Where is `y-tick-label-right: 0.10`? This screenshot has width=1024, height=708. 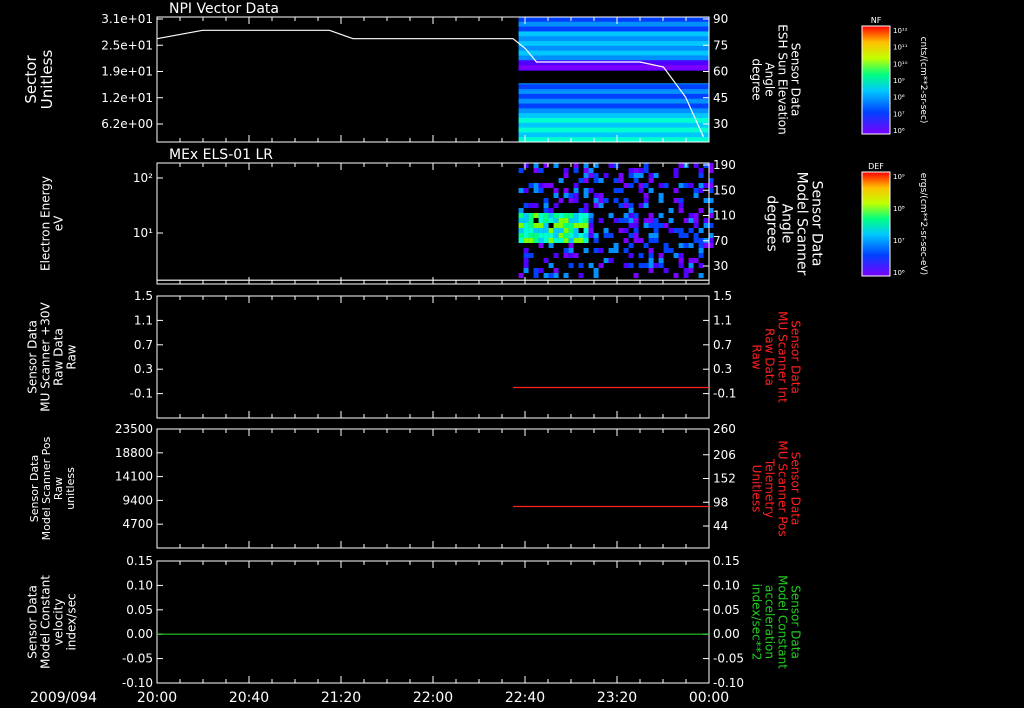
y-tick-label-right: 0.10 is located at coordinates (726, 585).